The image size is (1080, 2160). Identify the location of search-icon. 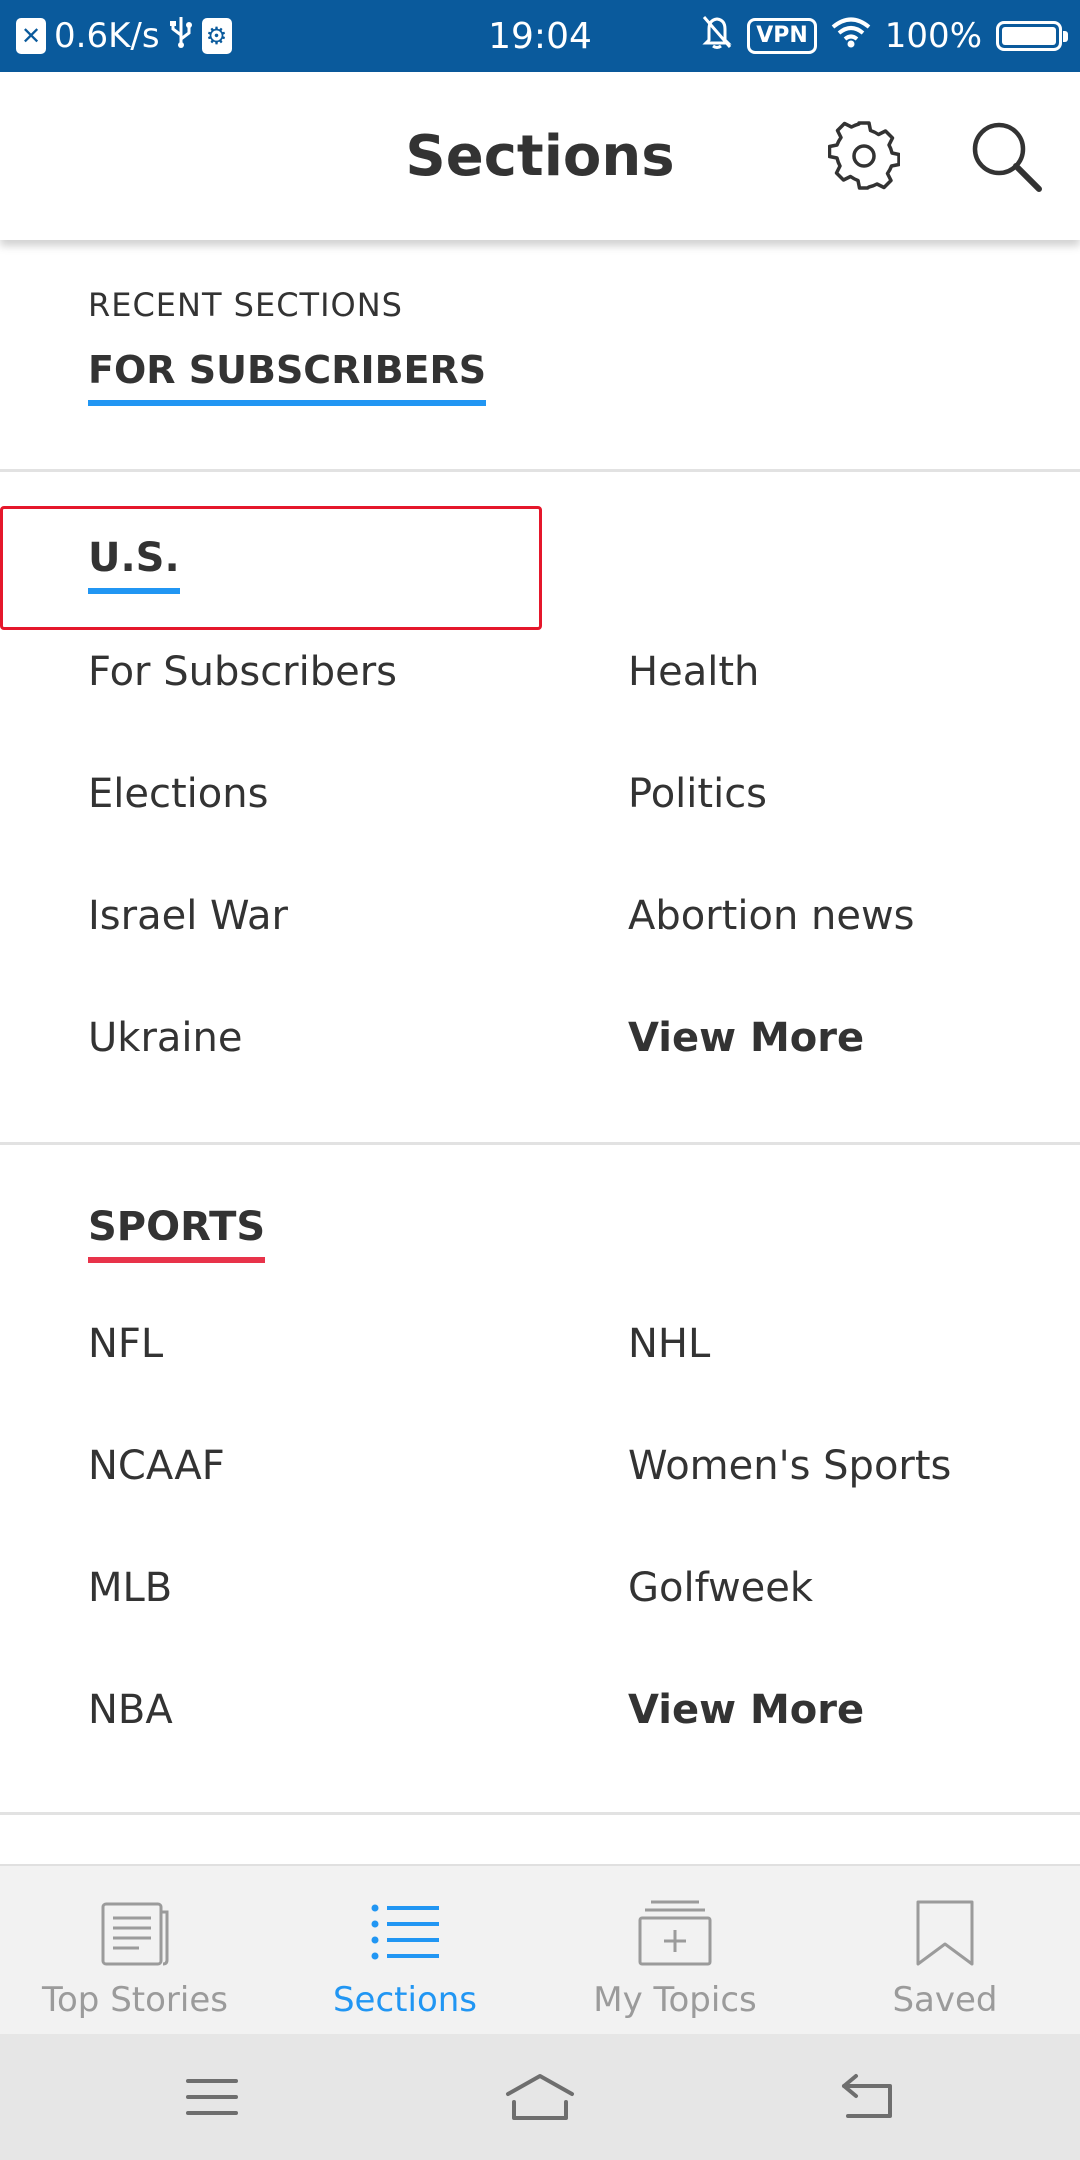
(1007, 157).